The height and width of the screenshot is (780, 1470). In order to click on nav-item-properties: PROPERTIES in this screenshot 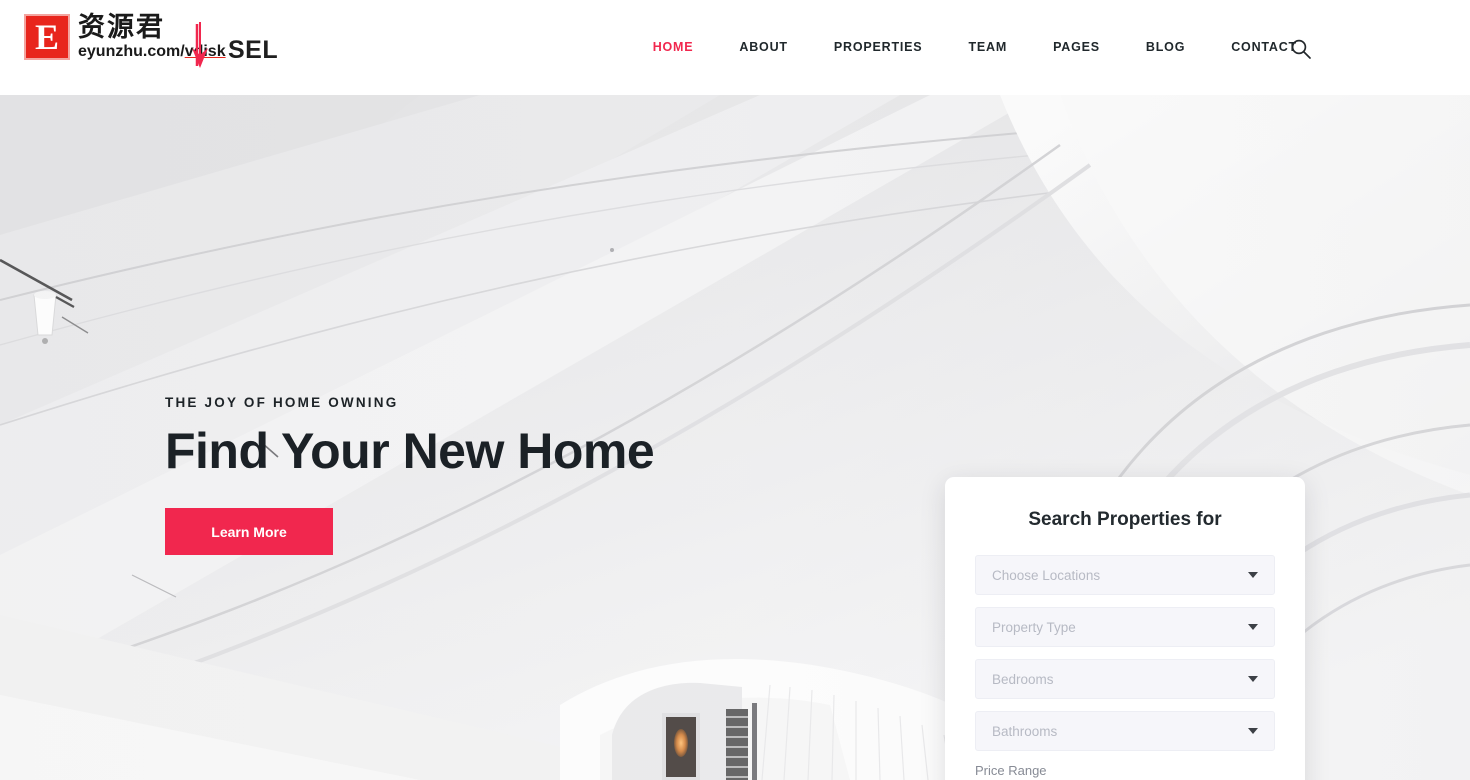, I will do `click(878, 47)`.